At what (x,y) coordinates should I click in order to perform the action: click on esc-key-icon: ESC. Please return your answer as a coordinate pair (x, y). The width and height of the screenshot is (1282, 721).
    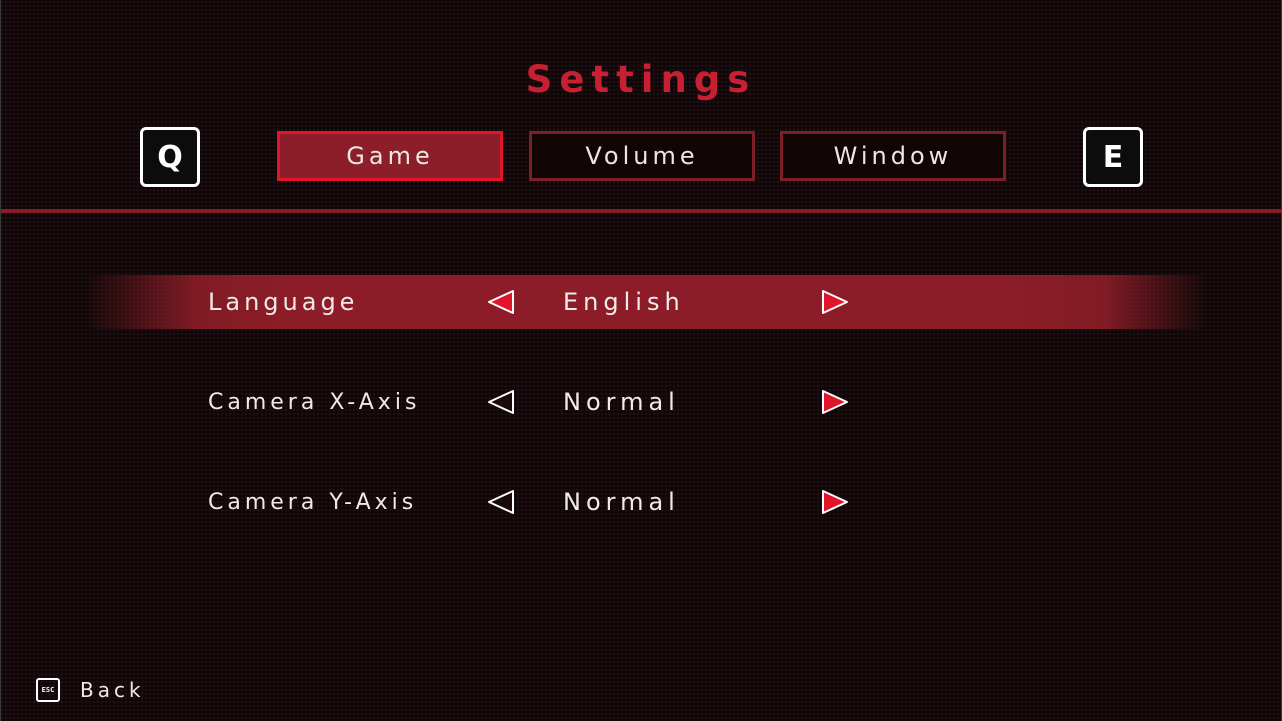
    Looking at the image, I should click on (48, 690).